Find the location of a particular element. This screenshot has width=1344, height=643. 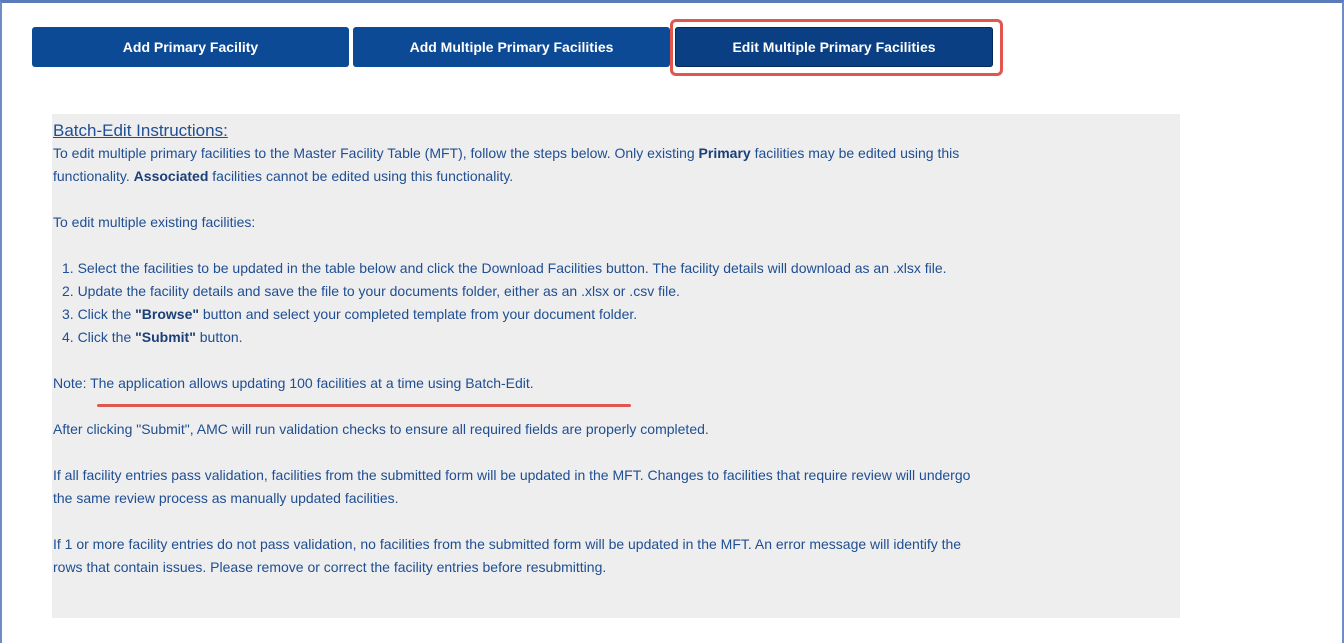

active-tab-highlight is located at coordinates (836, 47).